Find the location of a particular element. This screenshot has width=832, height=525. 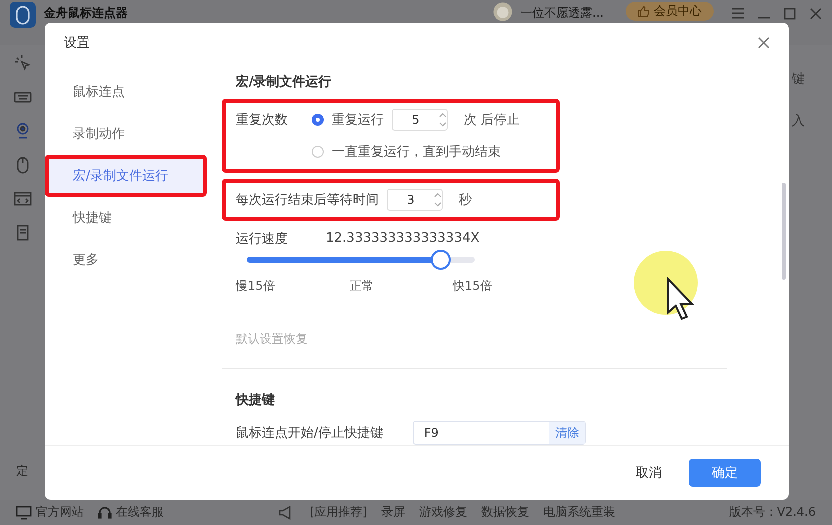

section-title: 宏/录制文件运行 is located at coordinates (283, 82).